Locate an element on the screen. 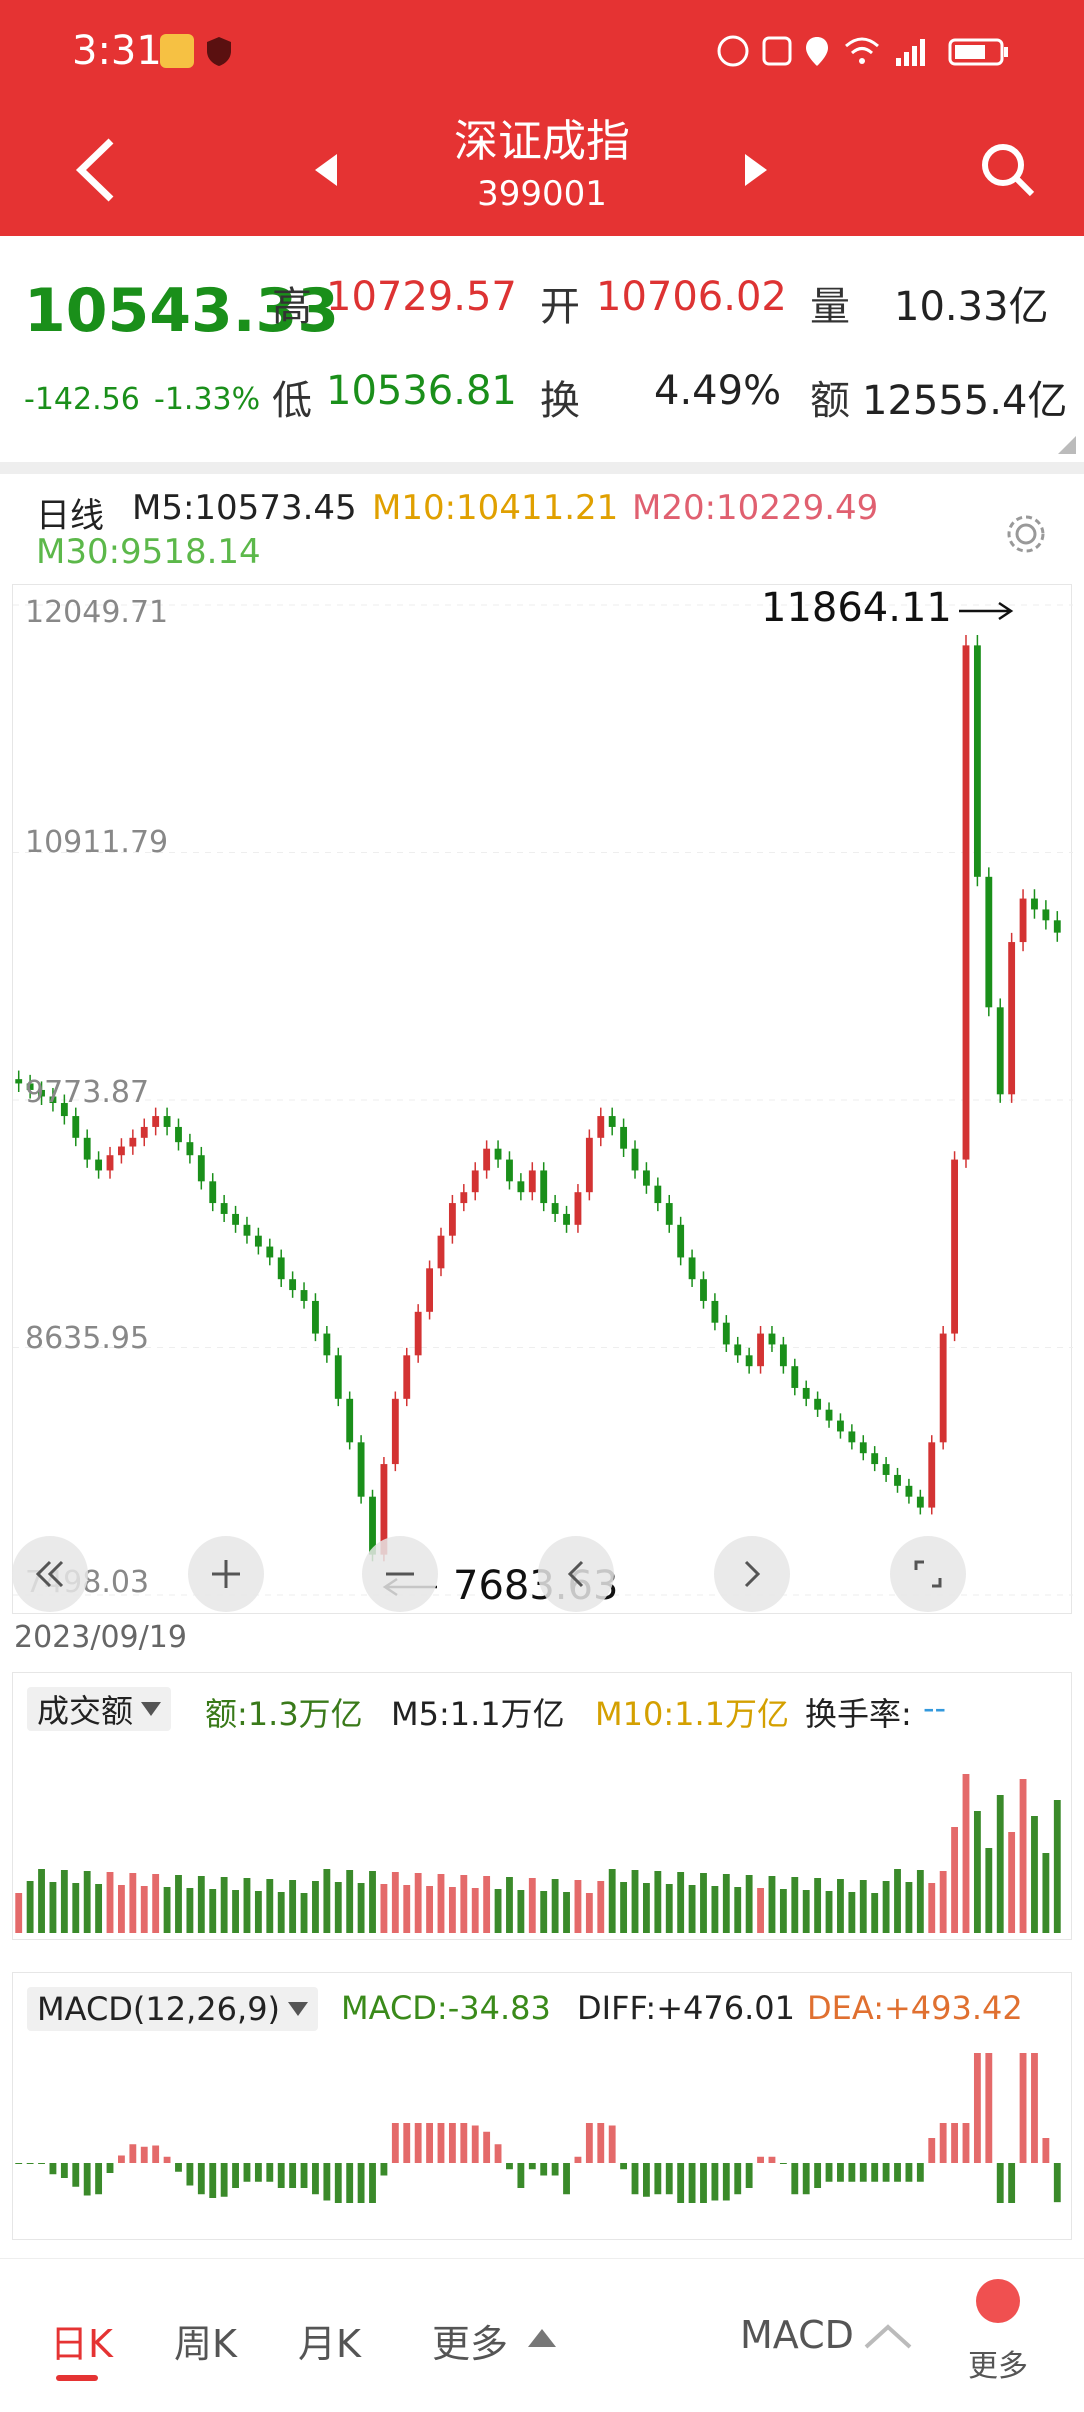 This screenshot has width=1084, height=2412. tab-indicator-macd: MACD is located at coordinates (797, 2335).